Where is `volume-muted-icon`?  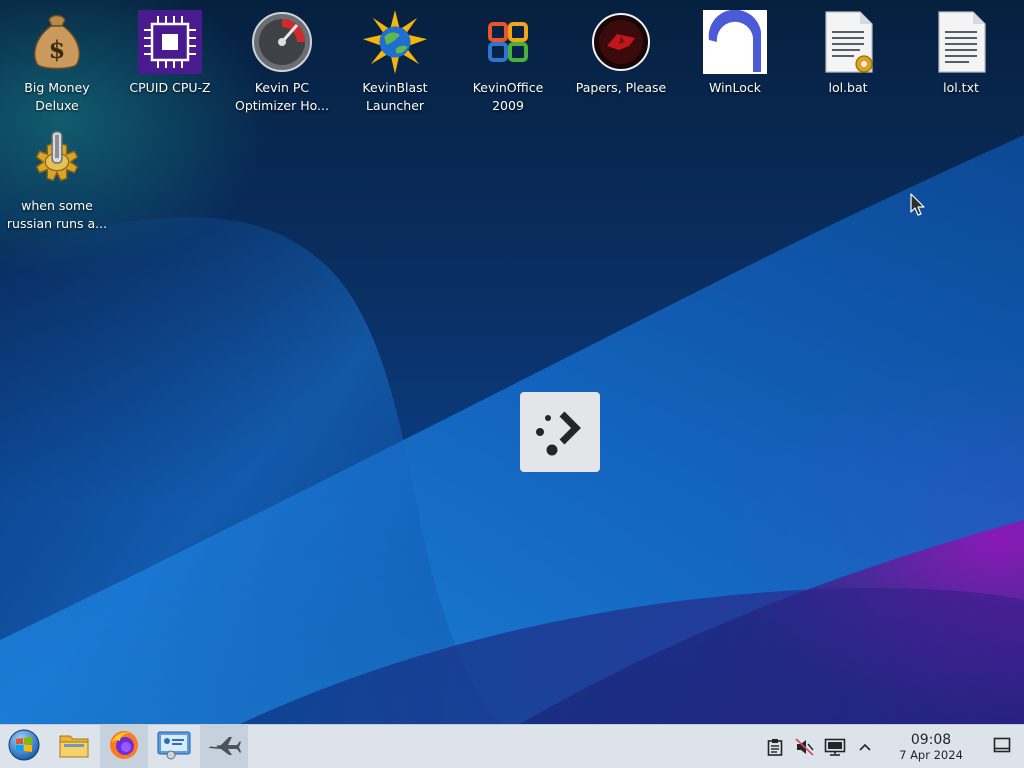 volume-muted-icon is located at coordinates (805, 746).